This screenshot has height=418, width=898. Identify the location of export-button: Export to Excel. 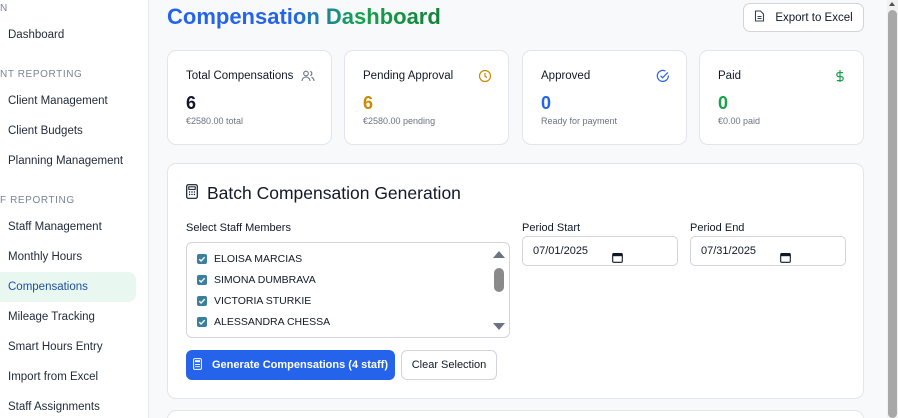
(803, 17).